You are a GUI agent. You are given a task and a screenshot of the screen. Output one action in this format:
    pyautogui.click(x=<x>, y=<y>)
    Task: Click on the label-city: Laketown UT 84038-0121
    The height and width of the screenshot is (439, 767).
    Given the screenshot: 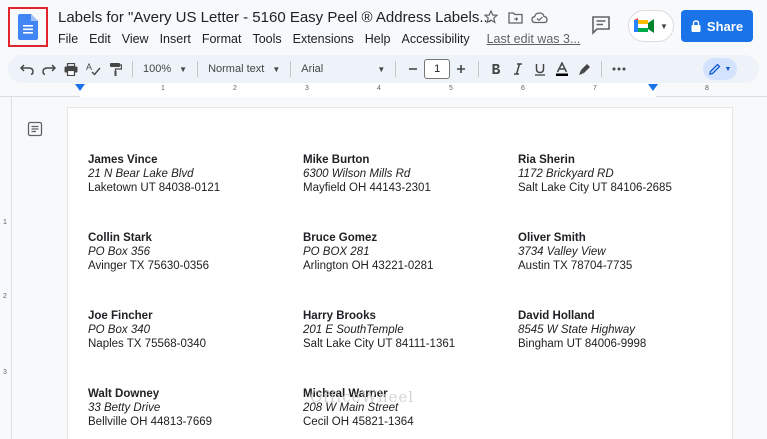 What is the action you would take?
    pyautogui.click(x=154, y=188)
    